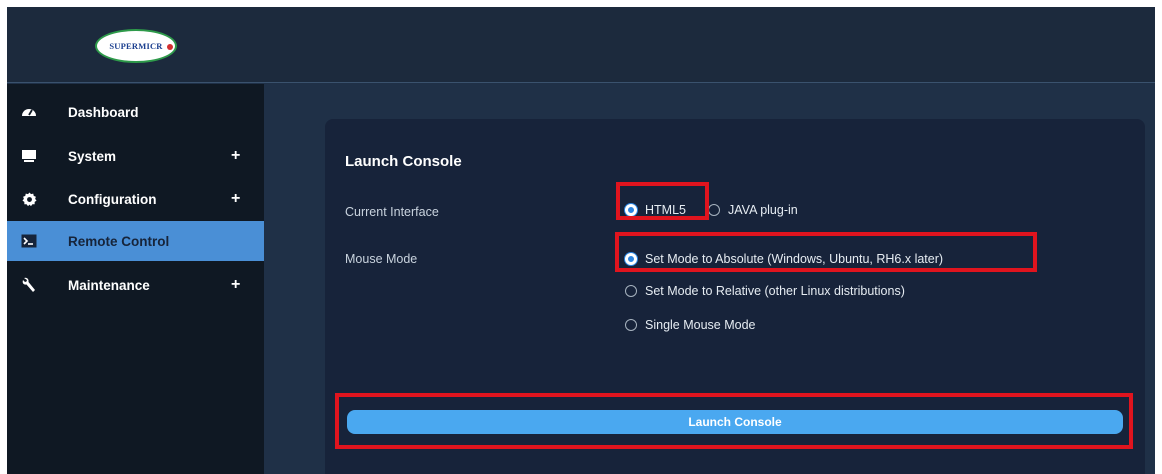 This screenshot has height=474, width=1162. I want to click on logo-text: SUPERMICR, so click(136, 46).